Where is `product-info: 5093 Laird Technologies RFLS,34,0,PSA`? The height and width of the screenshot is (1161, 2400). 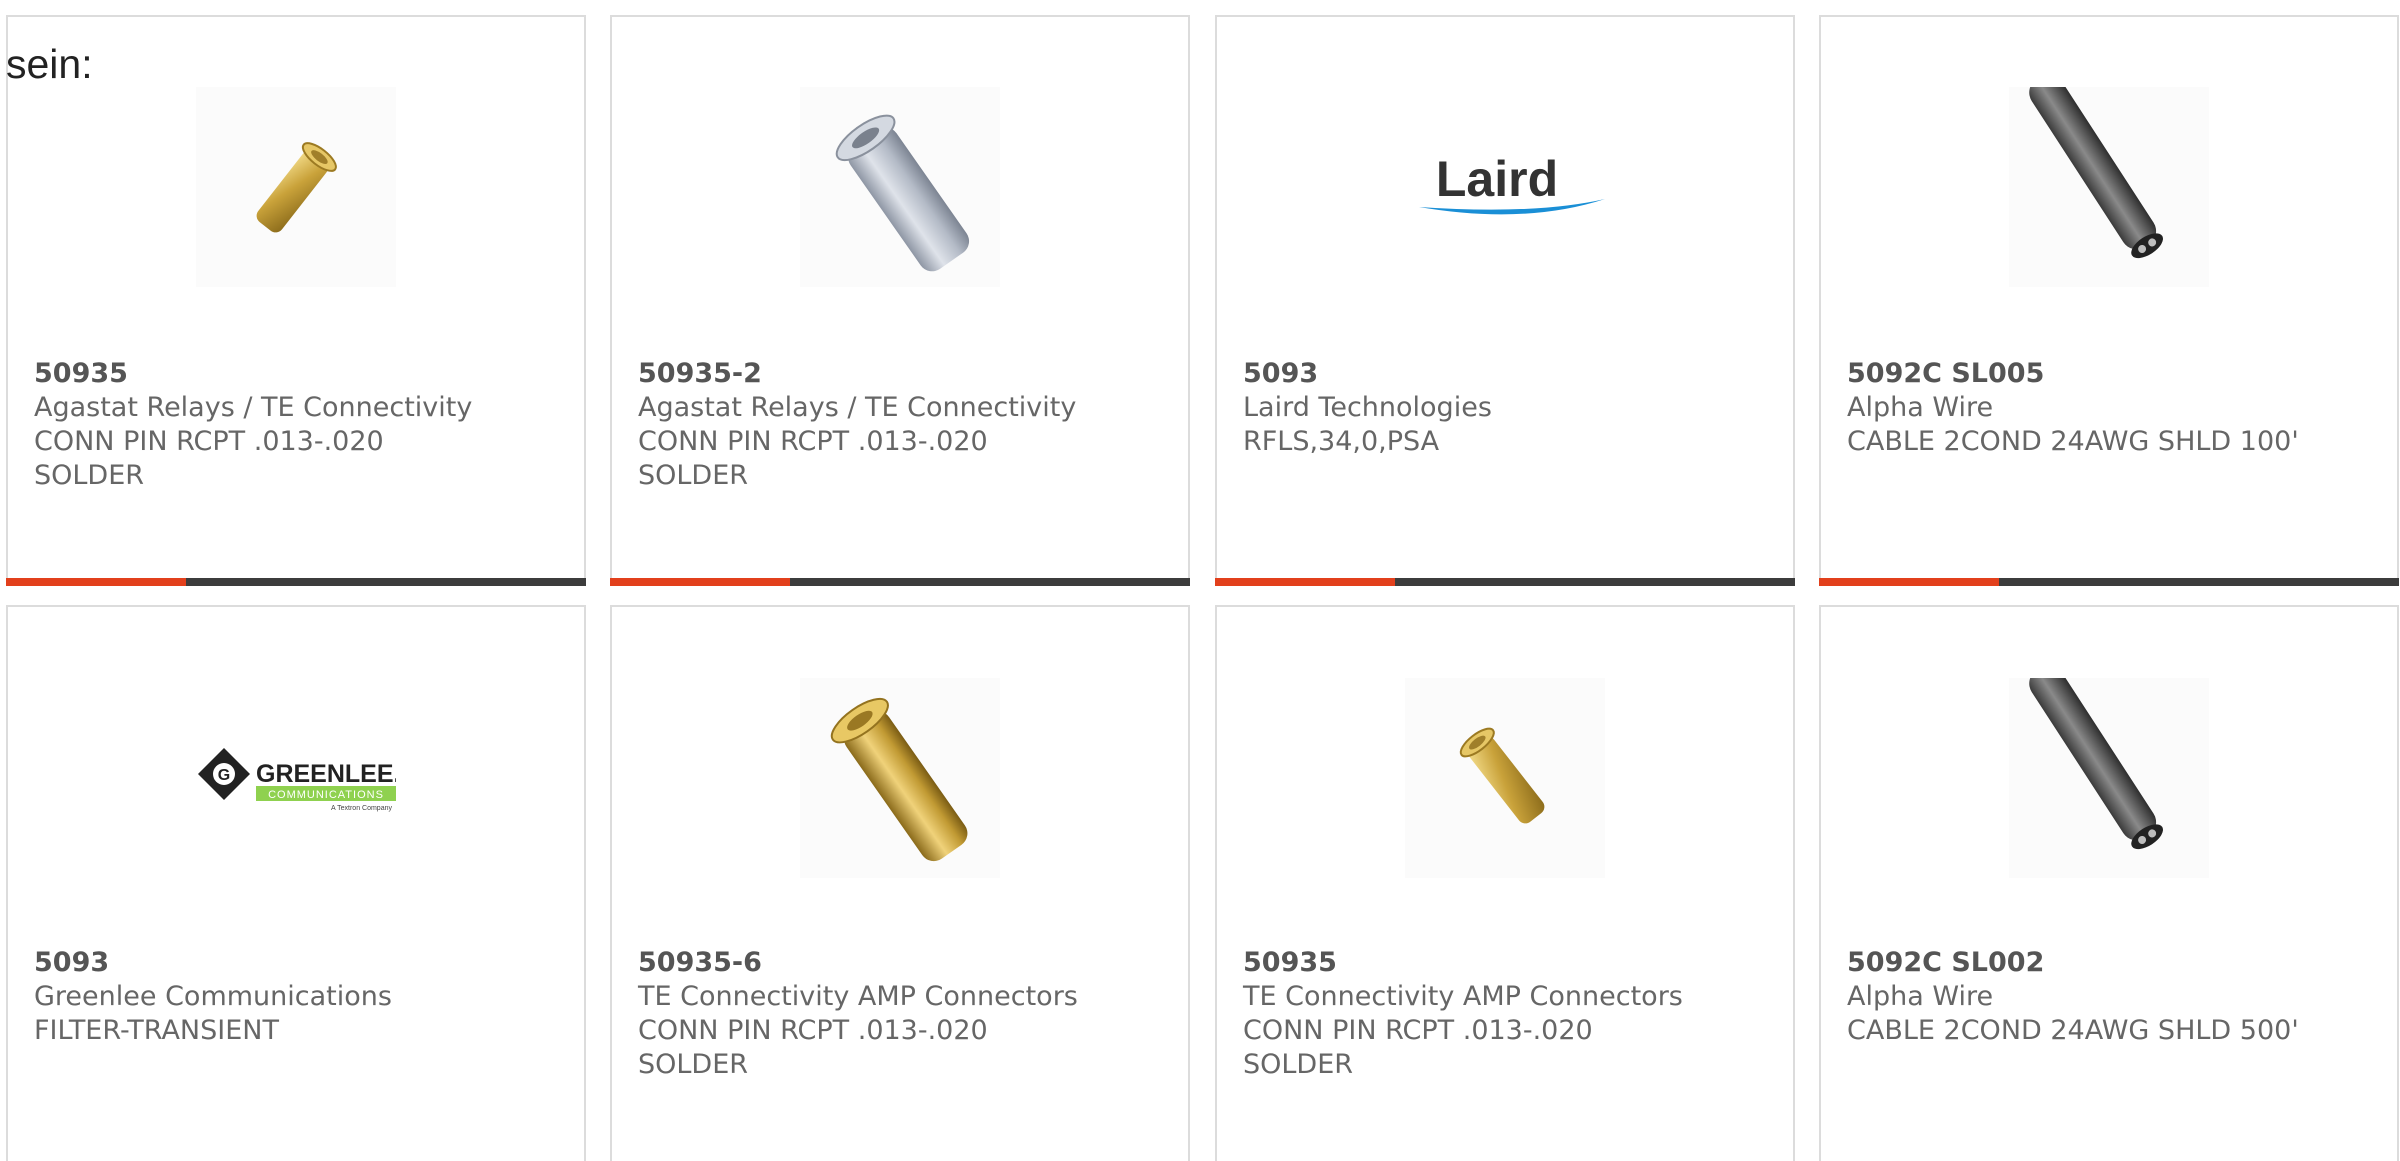 product-info: 5093 Laird Technologies RFLS,34,0,PSA is located at coordinates (1508, 408).